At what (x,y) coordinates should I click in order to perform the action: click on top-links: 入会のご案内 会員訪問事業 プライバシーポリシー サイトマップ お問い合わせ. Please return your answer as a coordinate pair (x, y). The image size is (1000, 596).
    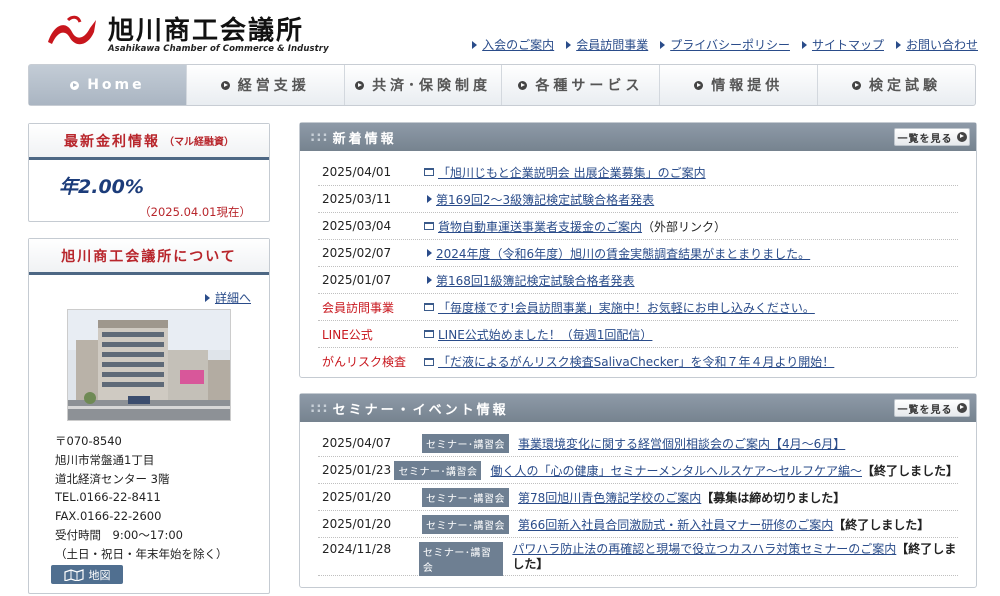
    Looking at the image, I should click on (725, 44).